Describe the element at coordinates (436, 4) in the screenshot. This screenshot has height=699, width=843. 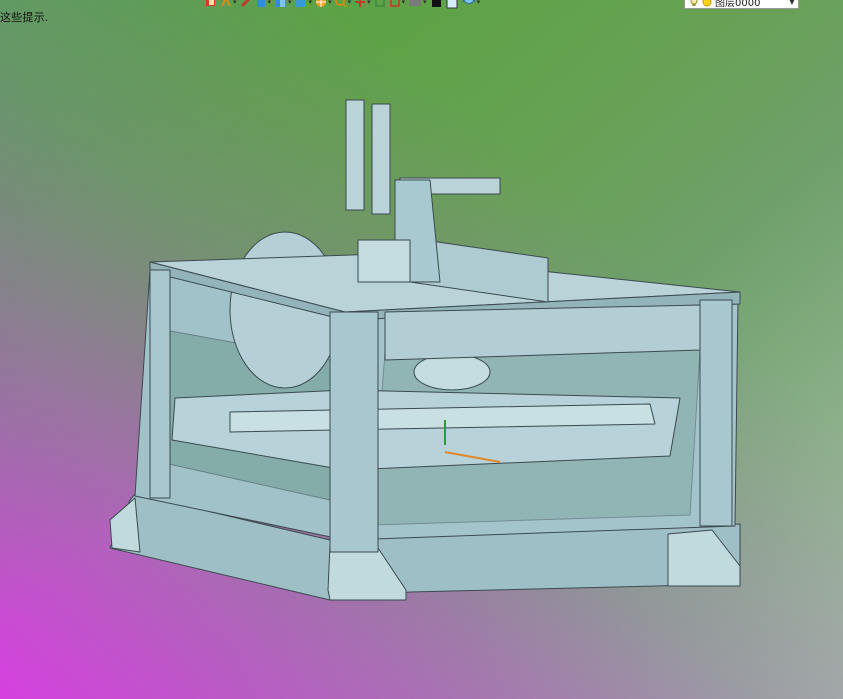
I see `black-square-icon` at that location.